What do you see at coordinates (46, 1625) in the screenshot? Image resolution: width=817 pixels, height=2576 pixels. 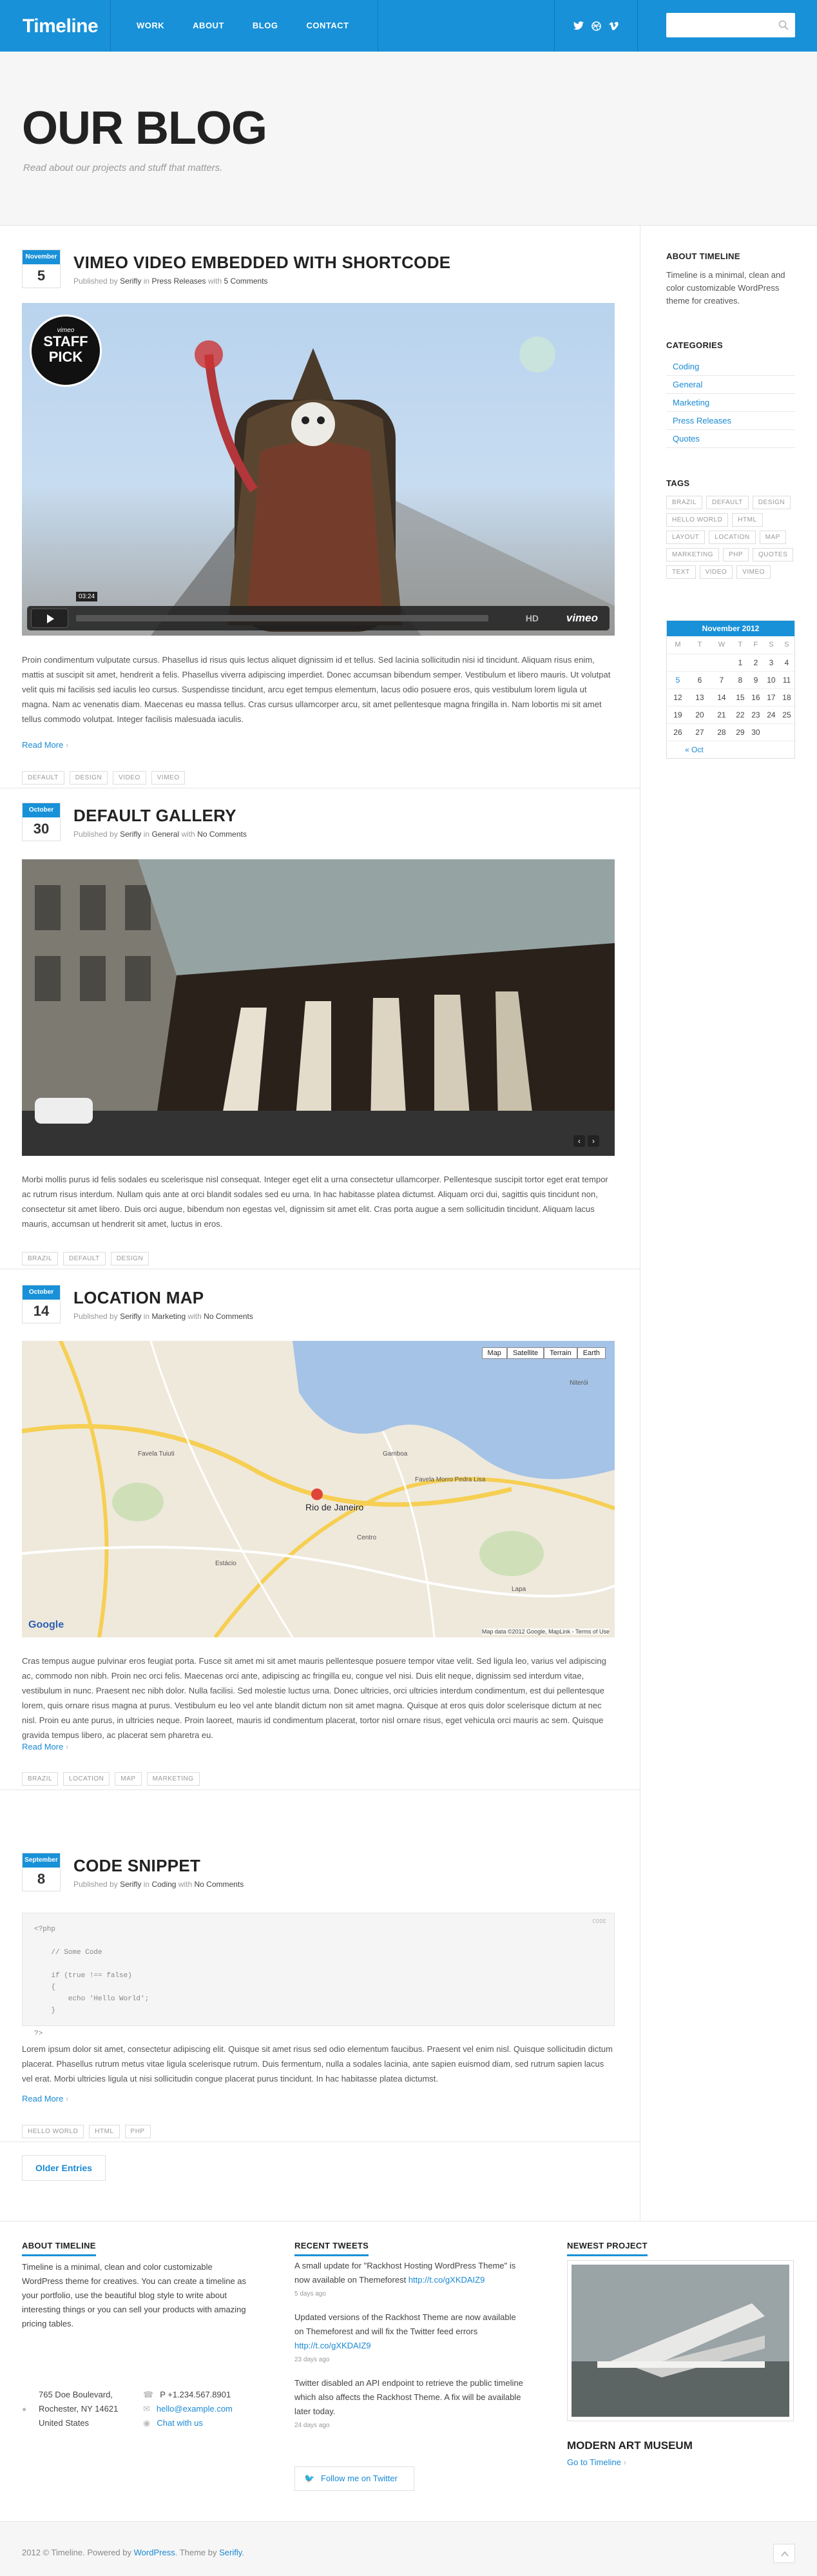 I see `google-logo: Google` at bounding box center [46, 1625].